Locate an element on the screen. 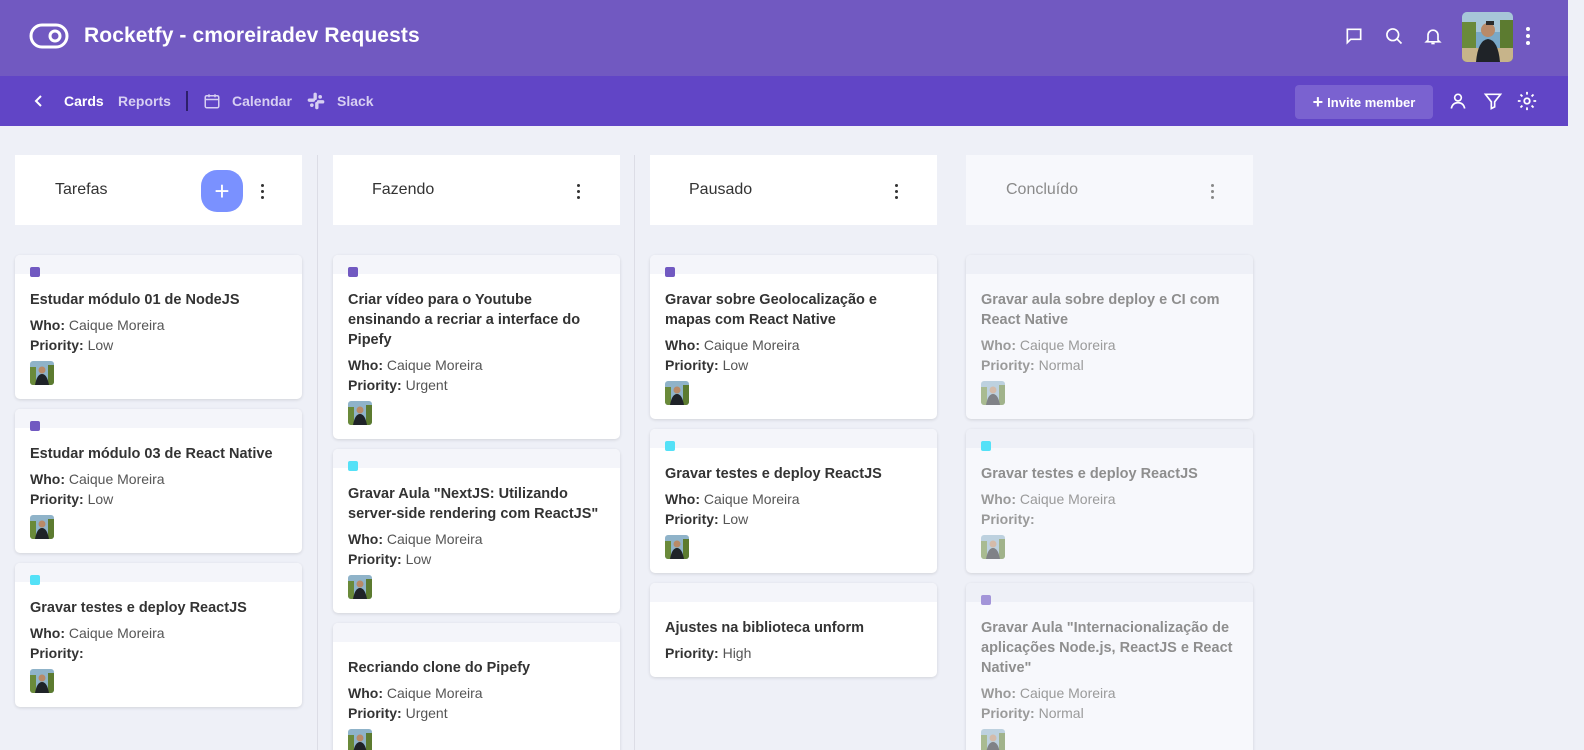  back-chevron-icon is located at coordinates (39, 101).